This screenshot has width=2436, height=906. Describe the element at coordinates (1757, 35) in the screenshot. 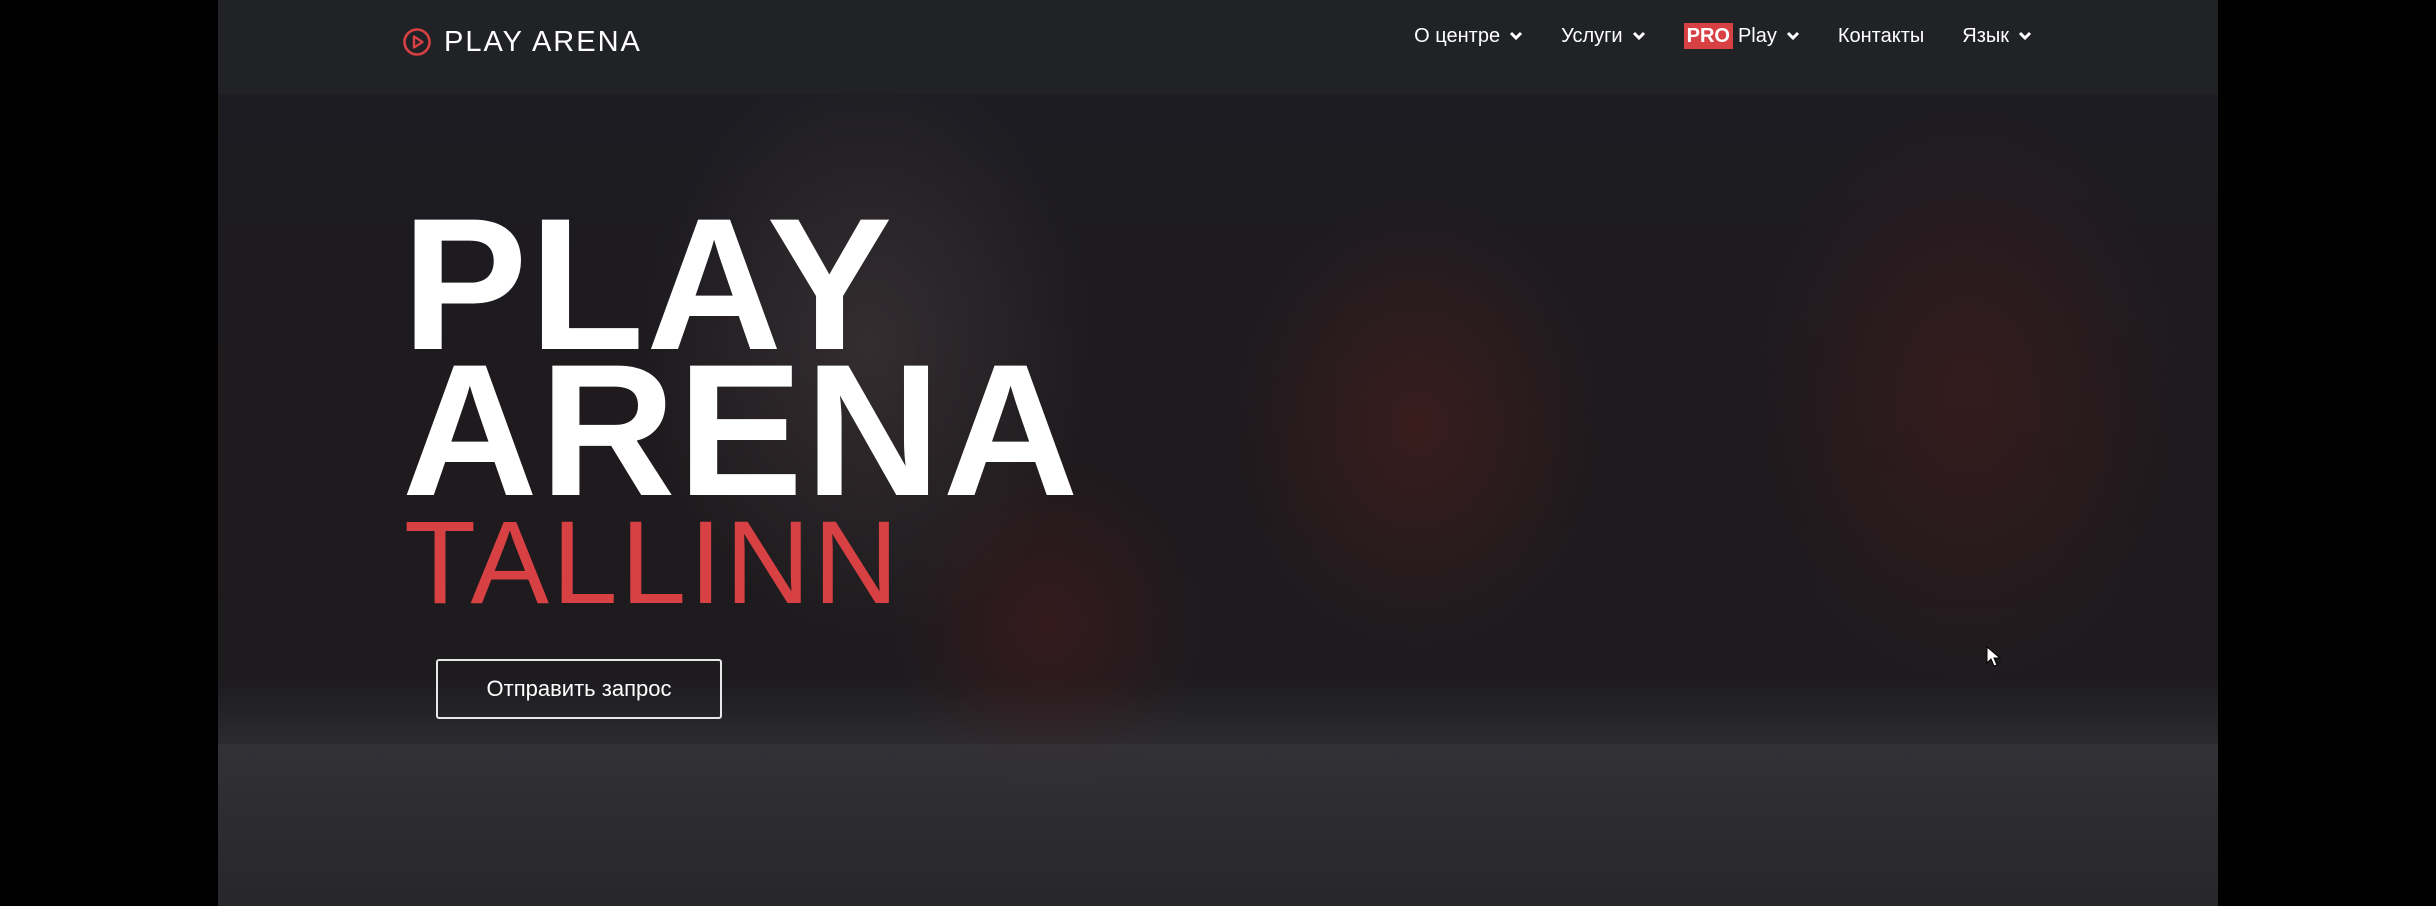

I see `nav-item-label: Play` at that location.